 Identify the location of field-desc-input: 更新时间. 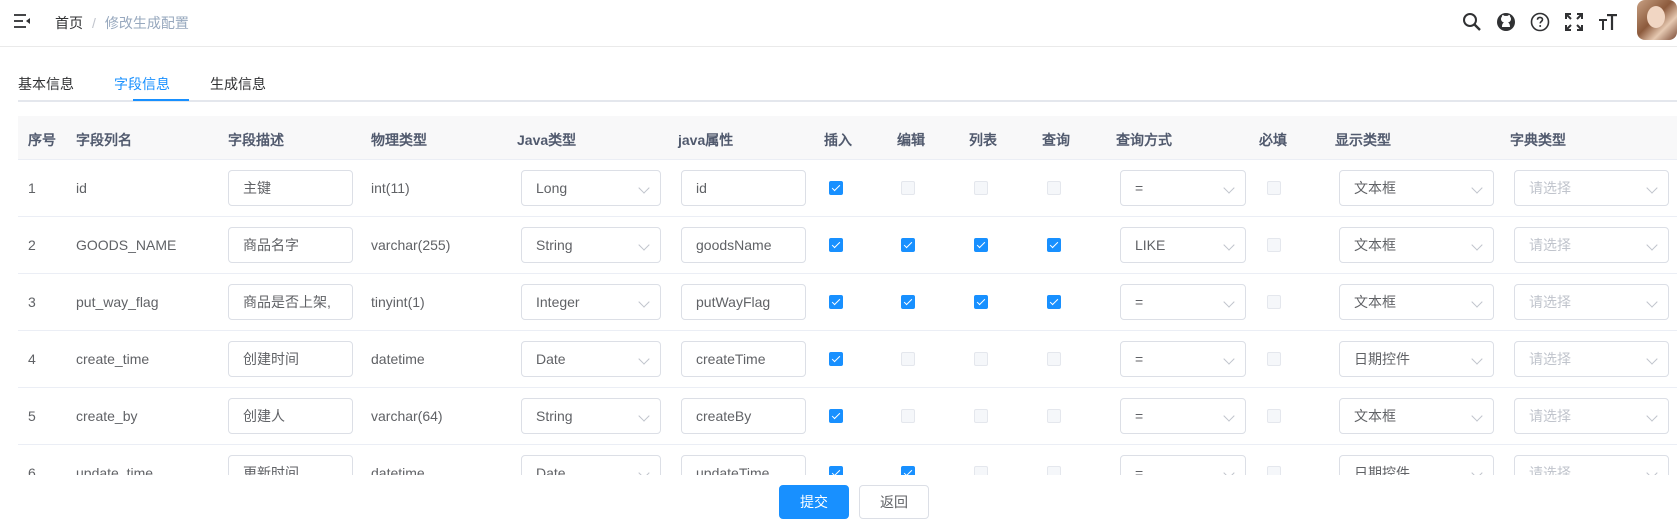
(290, 465).